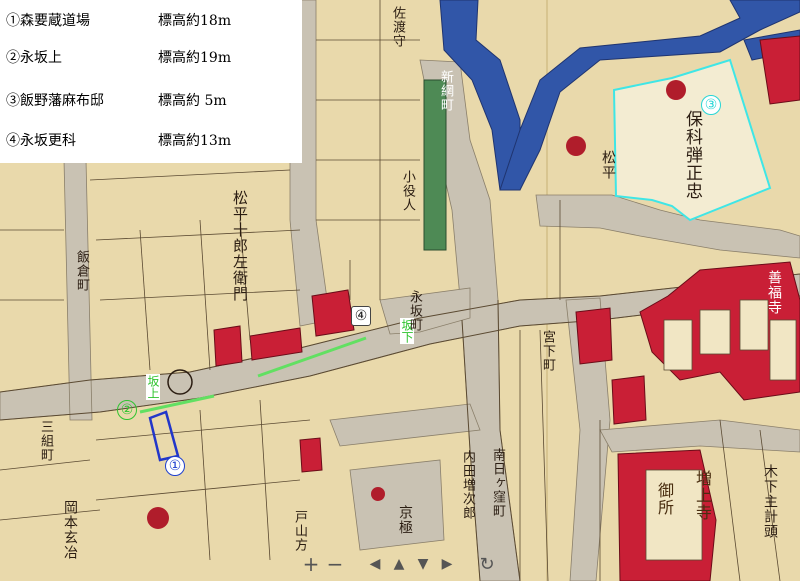 Image resolution: width=800 pixels, height=581 pixels. Describe the element at coordinates (608, 165) in the screenshot. I see `label-matsudaira: 松平` at that location.